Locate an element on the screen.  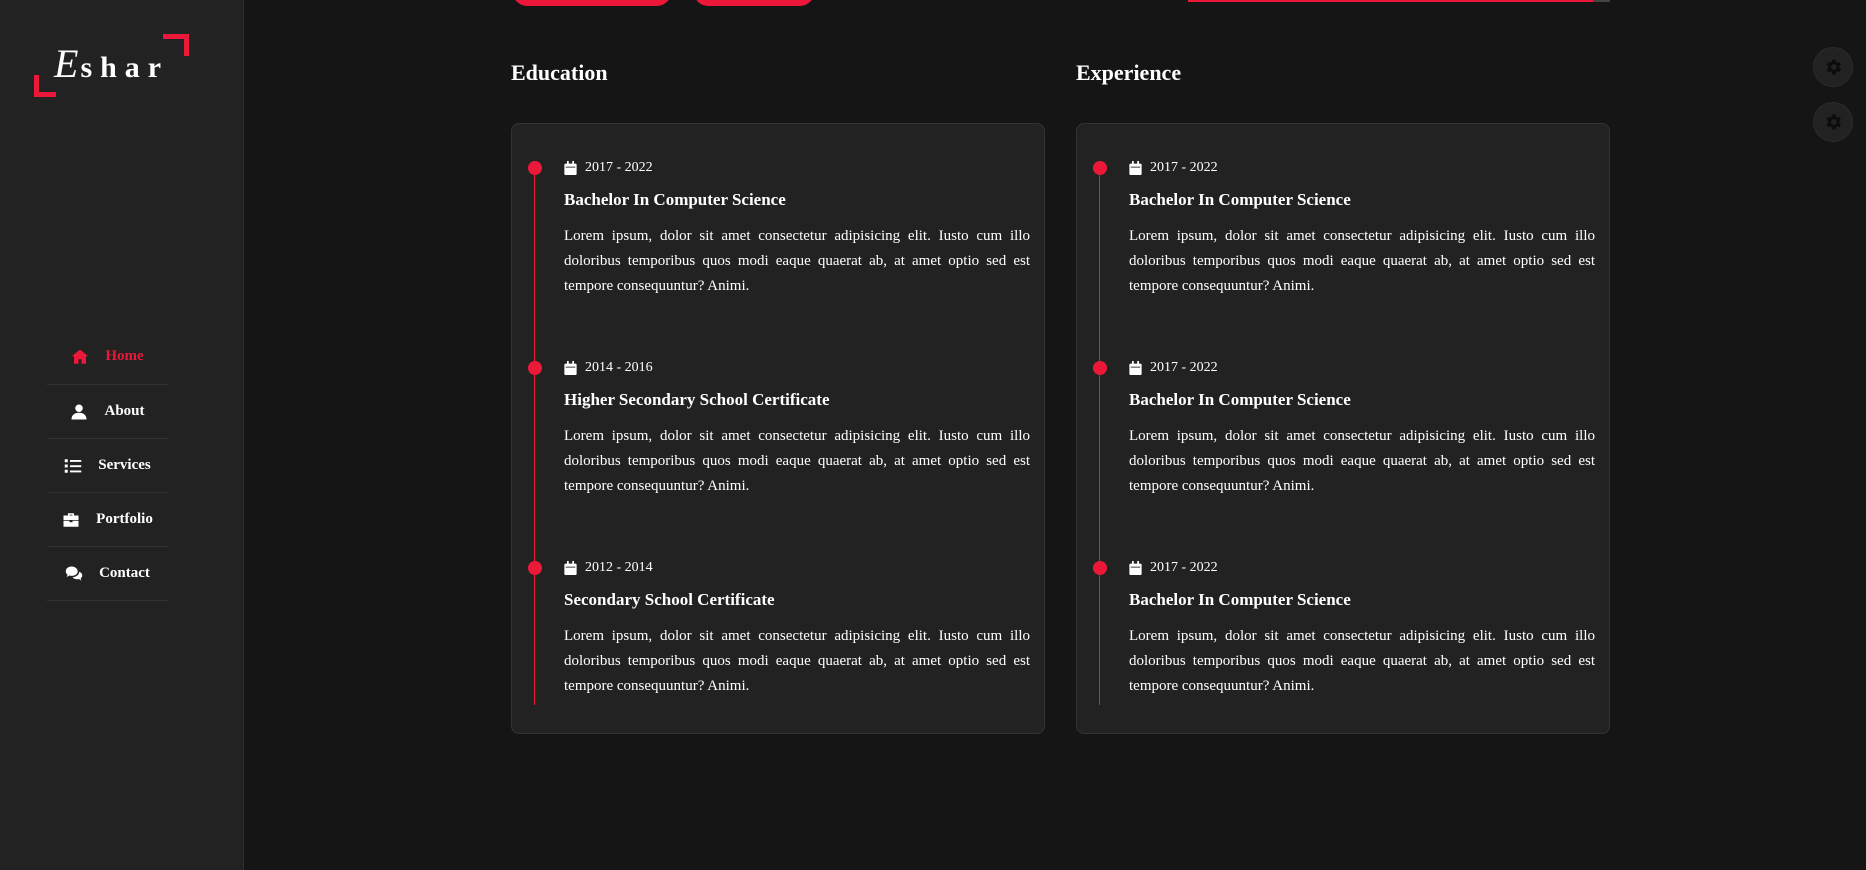
home-icon is located at coordinates (80, 357).